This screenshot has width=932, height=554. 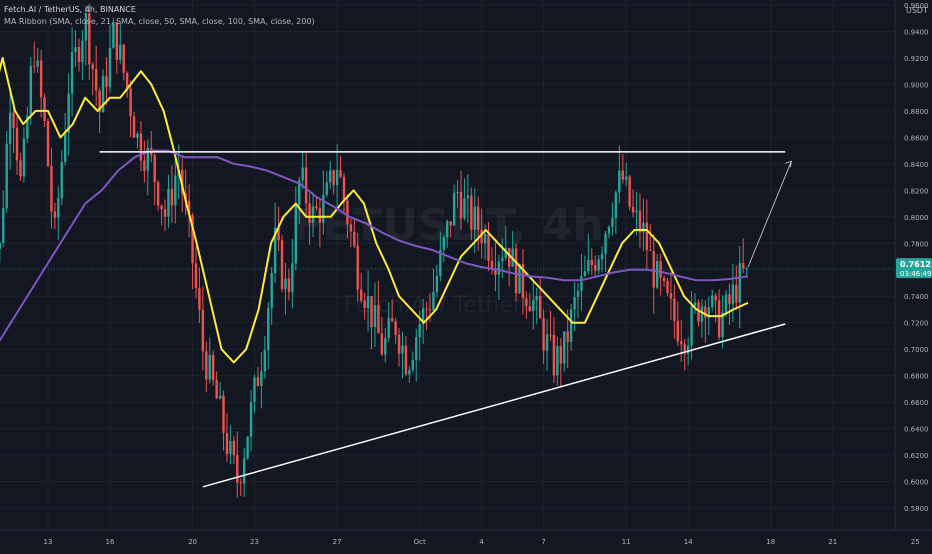 I want to click on x-tick-label: 20, so click(x=192, y=542).